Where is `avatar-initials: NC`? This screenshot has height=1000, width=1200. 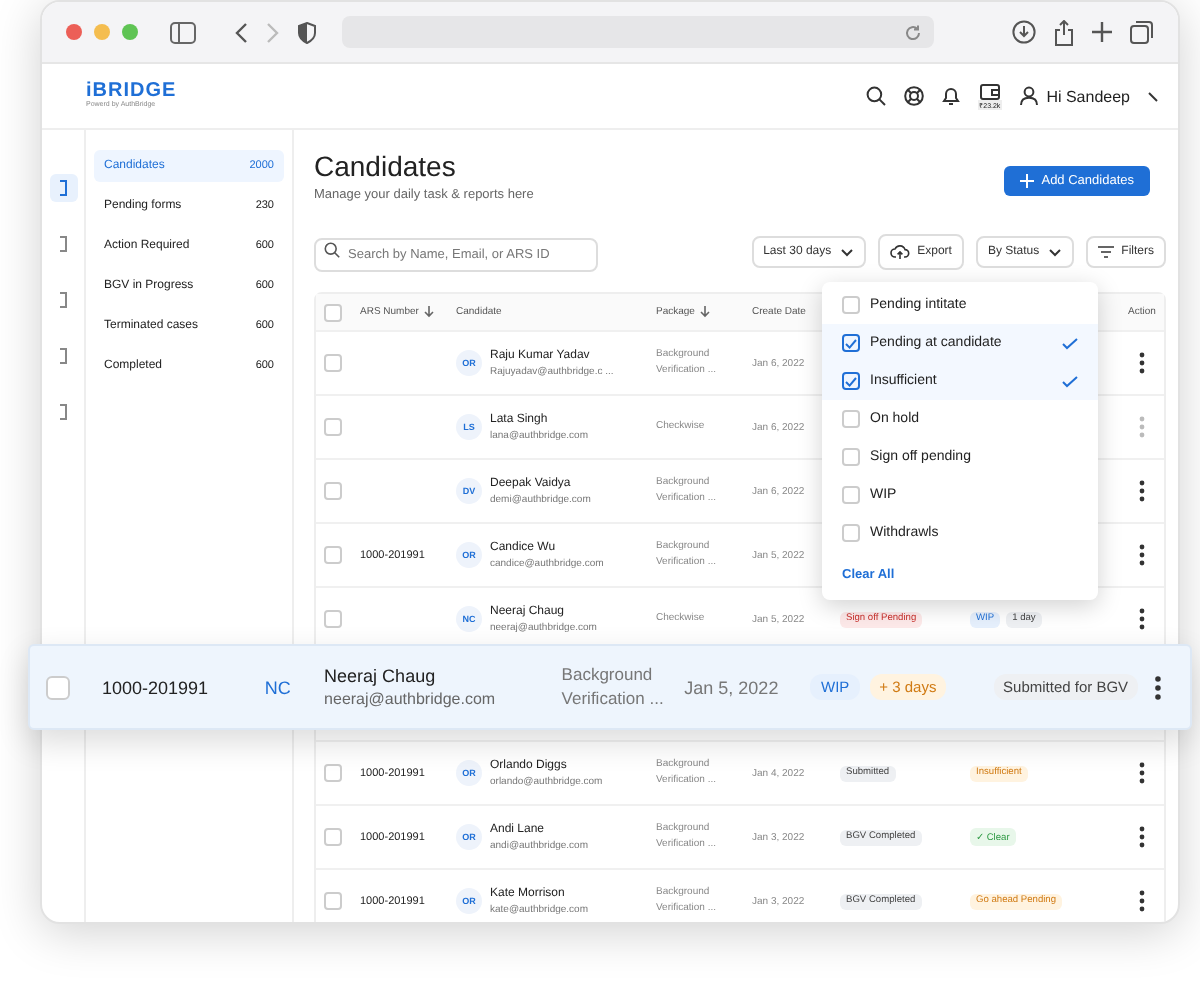
avatar-initials: NC is located at coordinates (278, 687).